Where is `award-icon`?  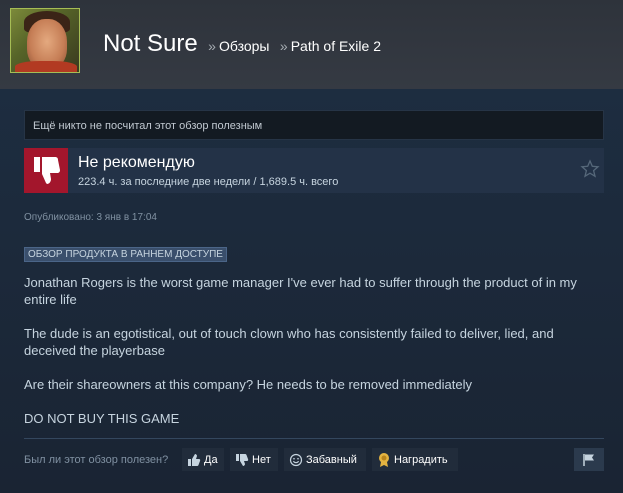
award-icon is located at coordinates (384, 459).